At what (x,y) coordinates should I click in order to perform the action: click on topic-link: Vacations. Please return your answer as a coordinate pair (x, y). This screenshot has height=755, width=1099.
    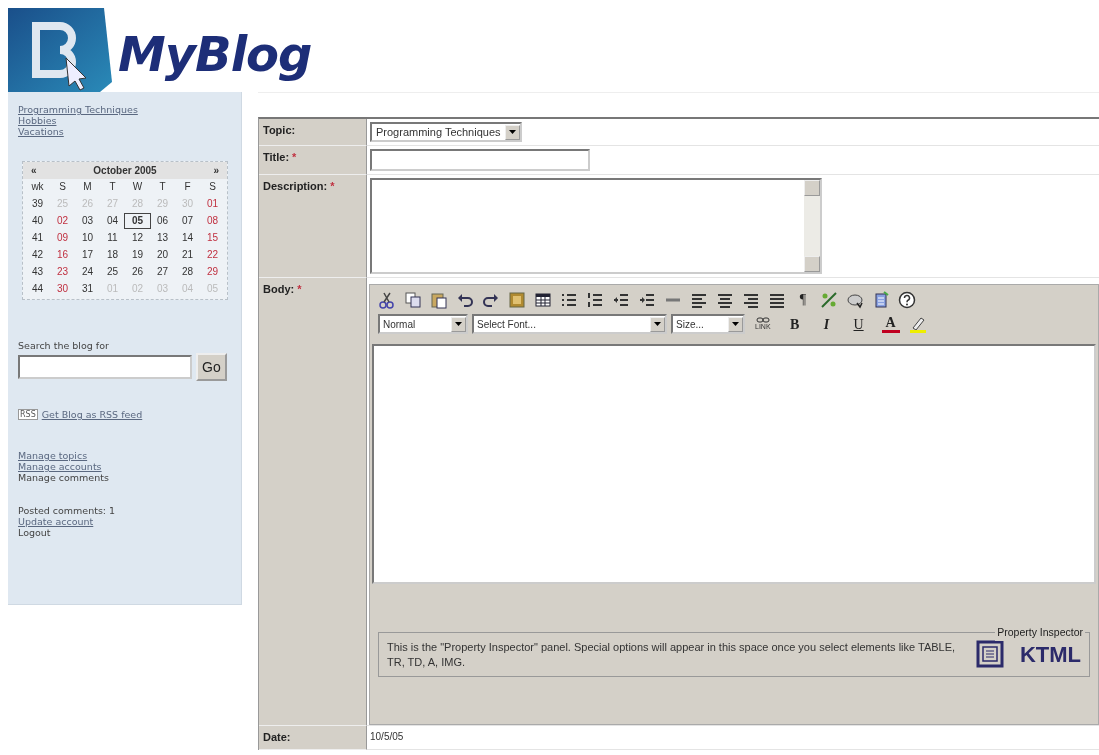
    Looking at the image, I should click on (41, 131).